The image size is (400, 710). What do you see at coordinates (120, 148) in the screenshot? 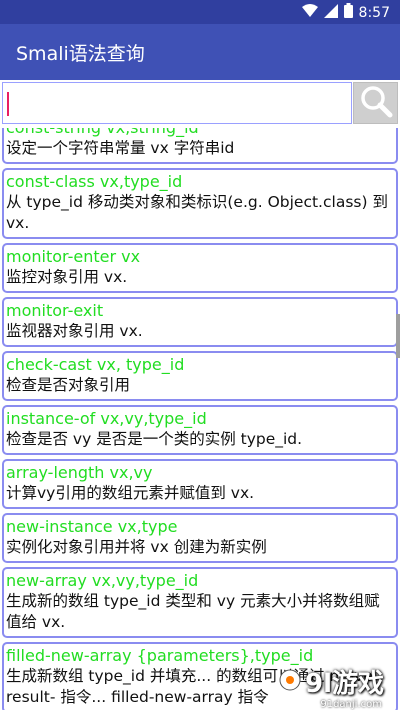
I see `command-description: 设定一个字符串常量 vx 字符串id` at bounding box center [120, 148].